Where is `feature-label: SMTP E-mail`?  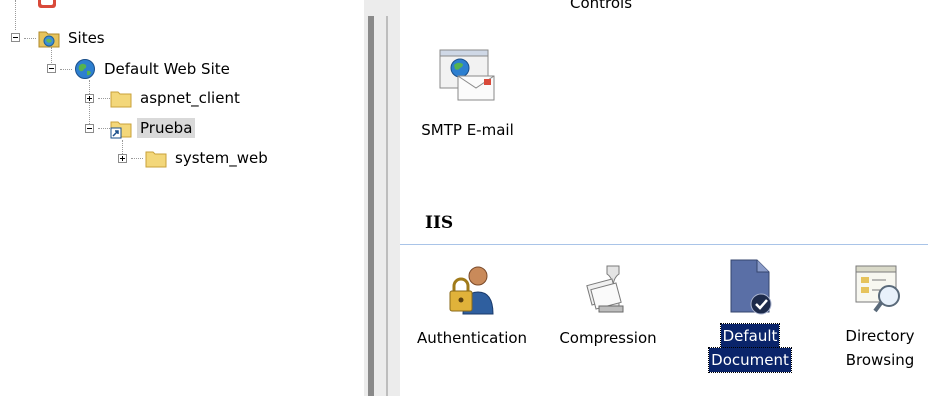
feature-label: SMTP E-mail is located at coordinates (467, 130).